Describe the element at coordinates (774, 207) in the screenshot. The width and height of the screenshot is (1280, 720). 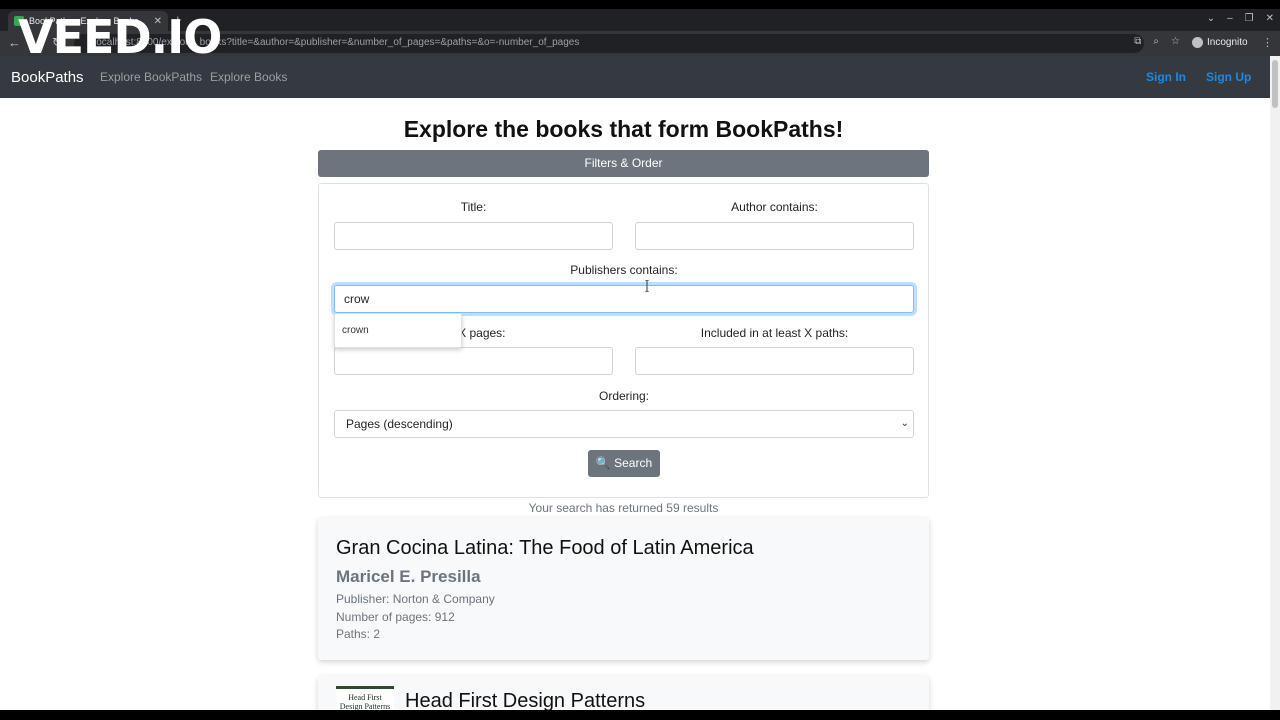
I see `author-label: Author contains:` at that location.